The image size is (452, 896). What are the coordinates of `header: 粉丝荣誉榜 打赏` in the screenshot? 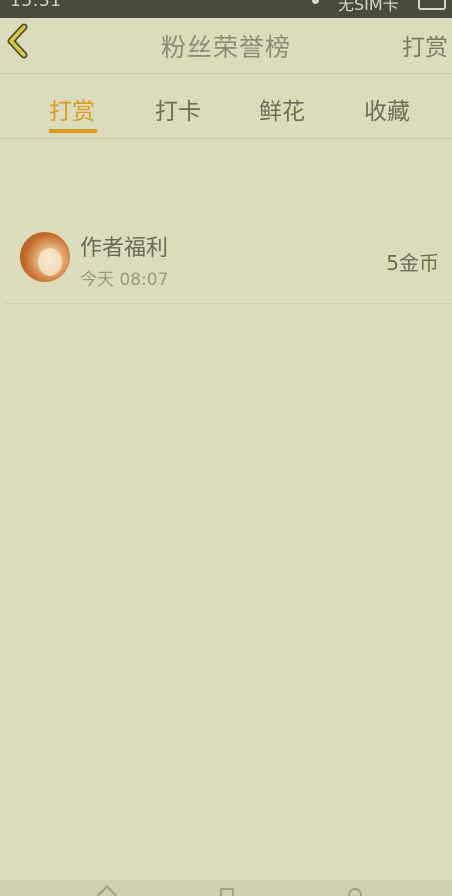 It's located at (226, 46).